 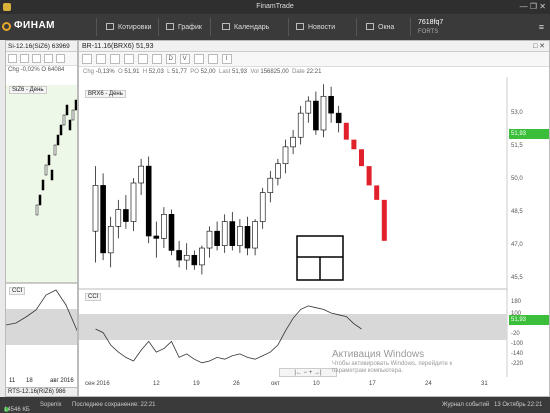 I want to click on si-chart, so click(x=42, y=236).